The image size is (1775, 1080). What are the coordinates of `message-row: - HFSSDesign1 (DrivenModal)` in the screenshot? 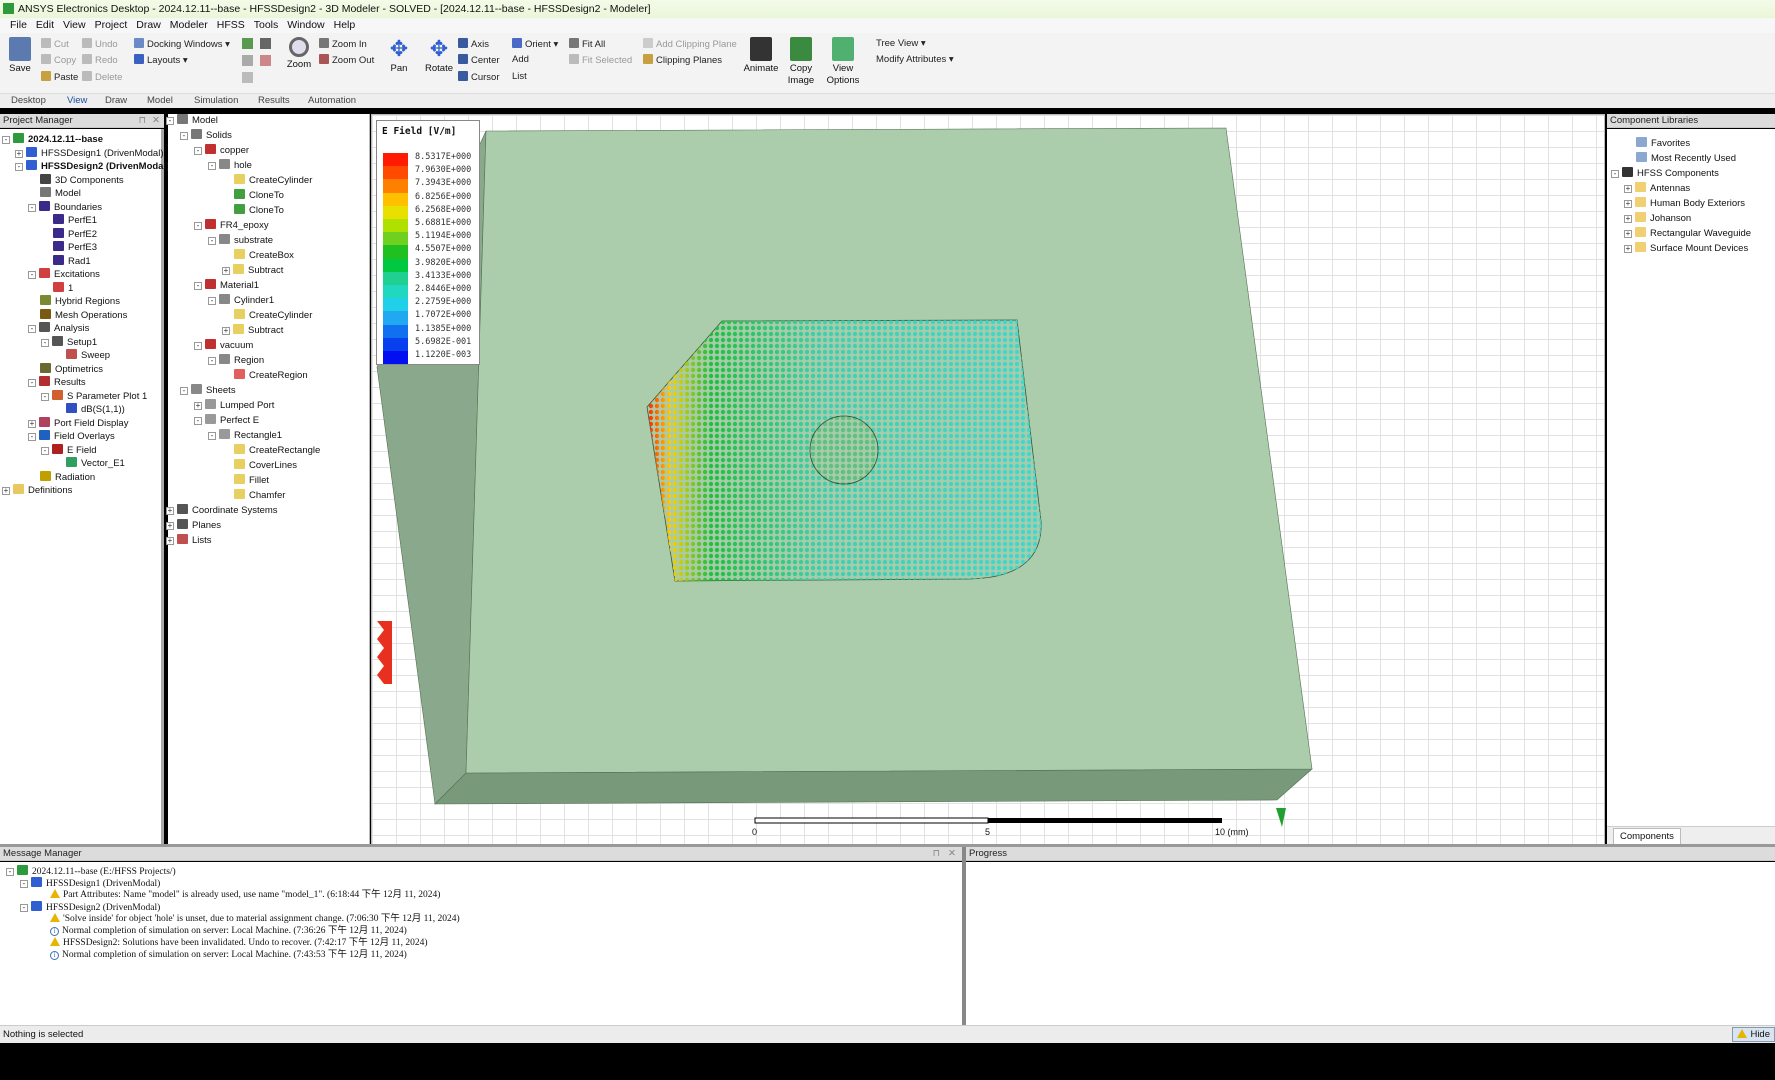 It's located at (90, 883).